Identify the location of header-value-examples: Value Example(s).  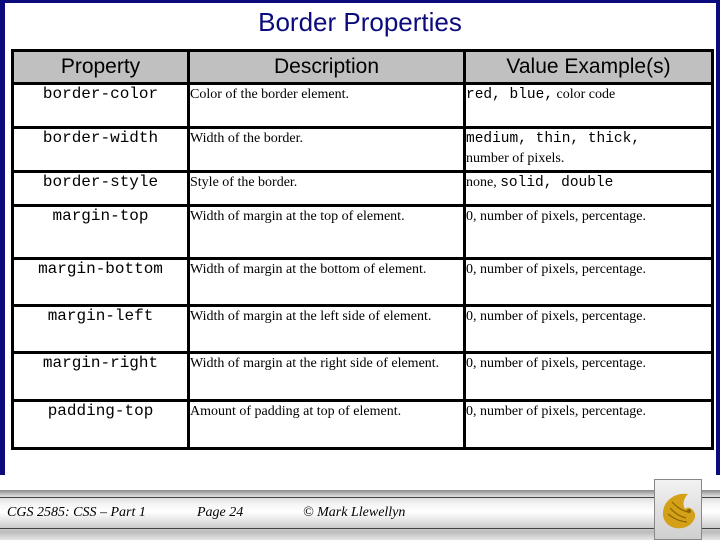
(588, 67).